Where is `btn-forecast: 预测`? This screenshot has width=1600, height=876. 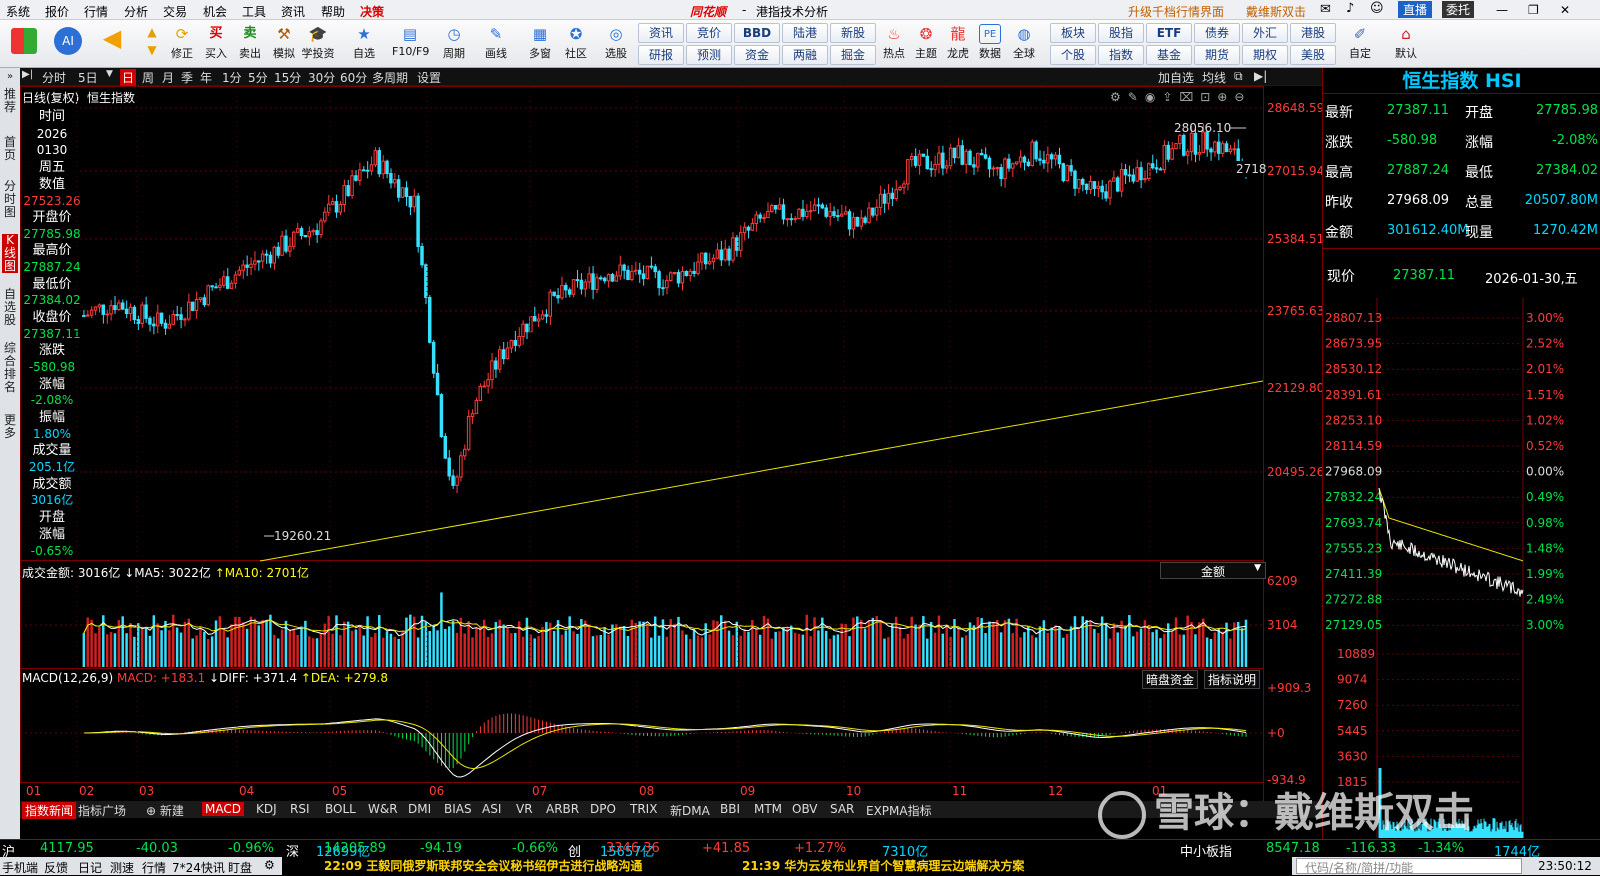 btn-forecast: 预测 is located at coordinates (709, 55).